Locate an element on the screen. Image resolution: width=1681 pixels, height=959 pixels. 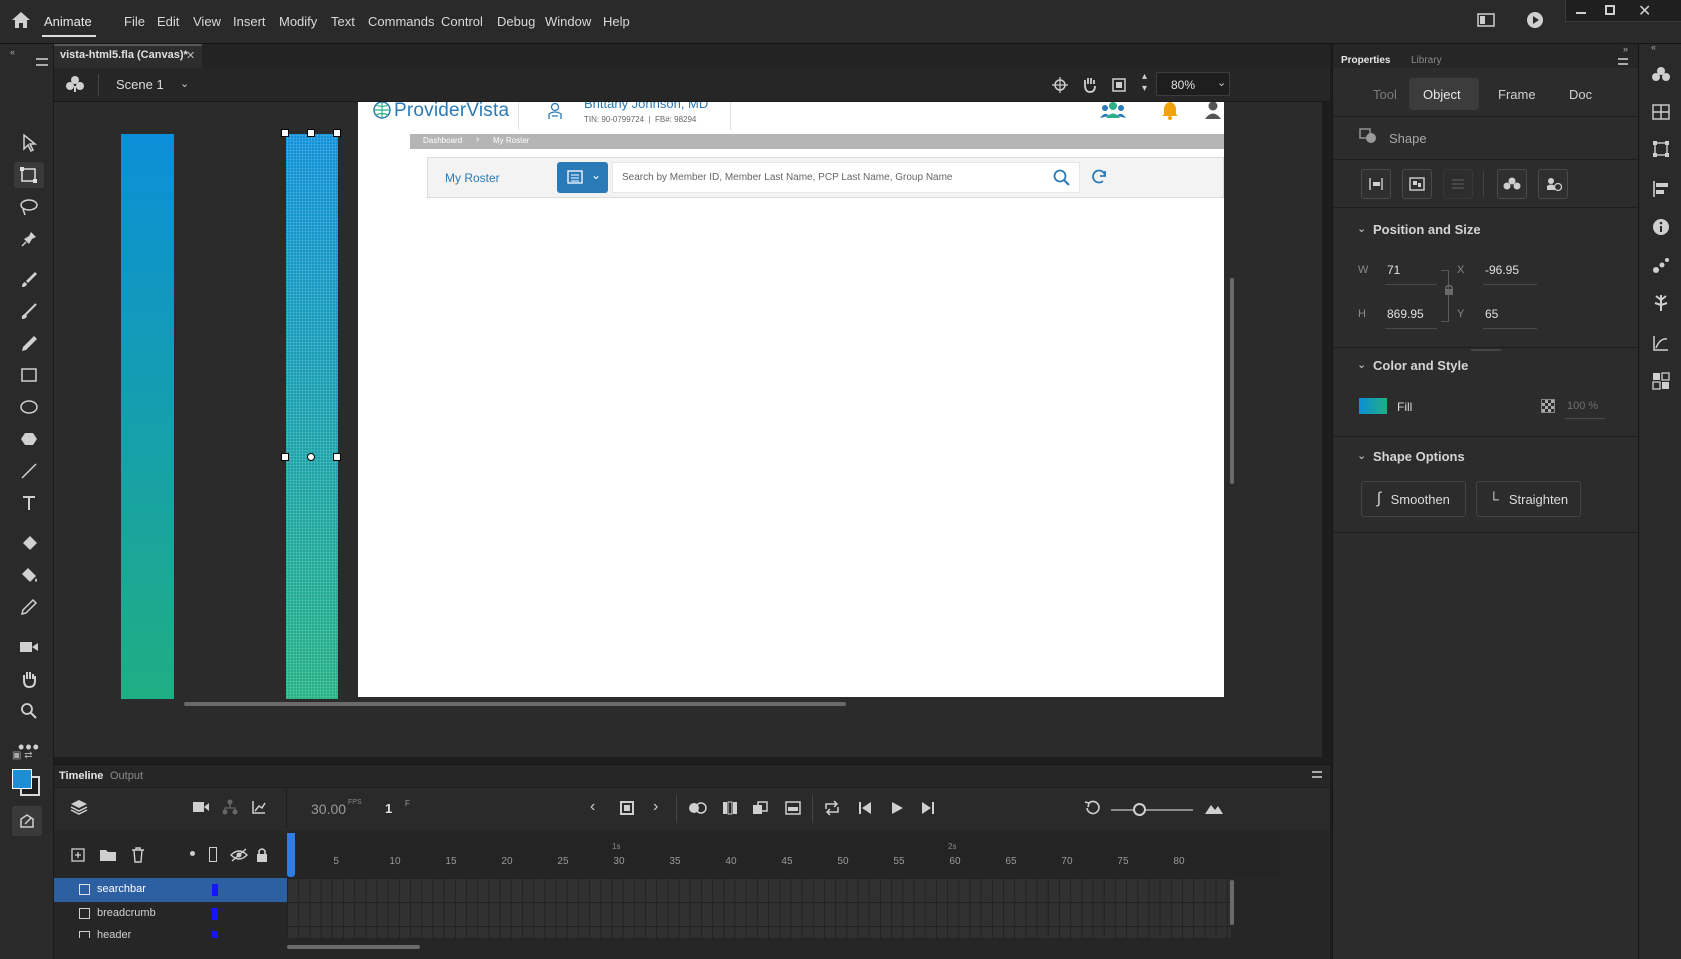
pencil-tool-icon is located at coordinates (29, 343).